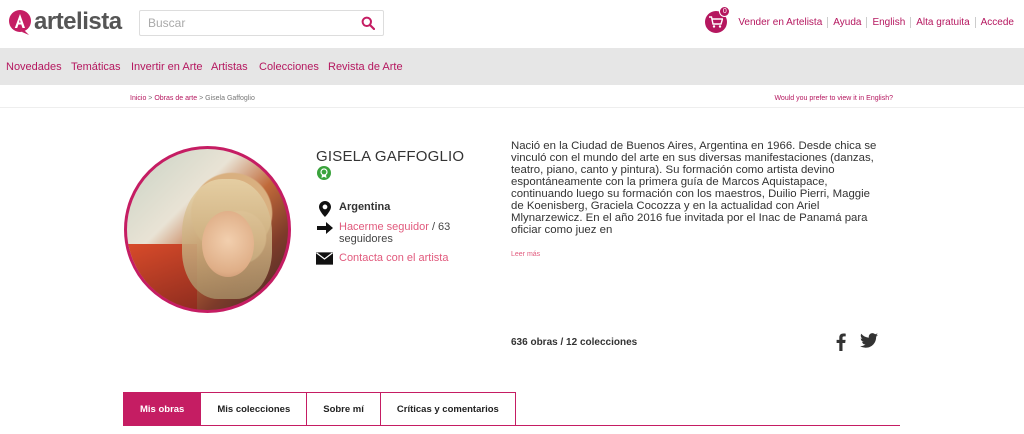  Describe the element at coordinates (289, 67) in the screenshot. I see `nav-colecciones: Colecciones` at that location.